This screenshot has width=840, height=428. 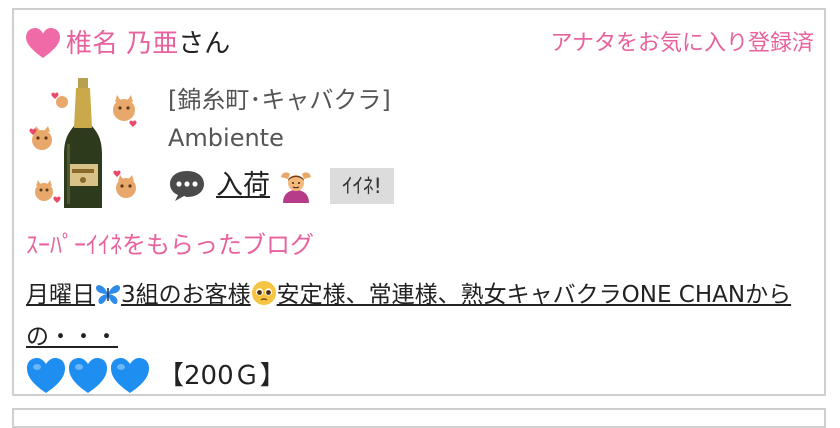 I want to click on header: 椎名 乃亜さん アナタをお気に入り登録済, so click(x=420, y=44).